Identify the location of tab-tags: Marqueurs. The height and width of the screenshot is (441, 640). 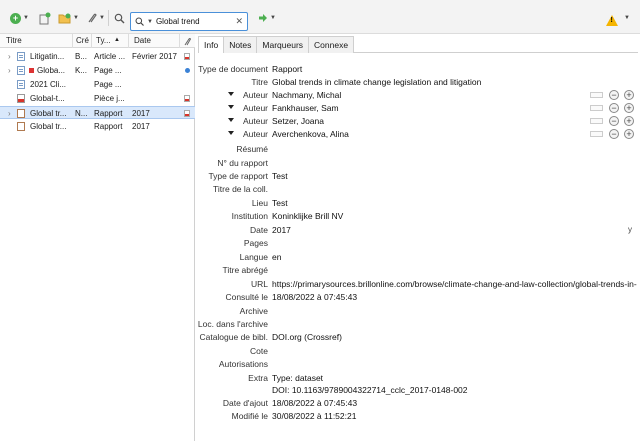
(283, 44).